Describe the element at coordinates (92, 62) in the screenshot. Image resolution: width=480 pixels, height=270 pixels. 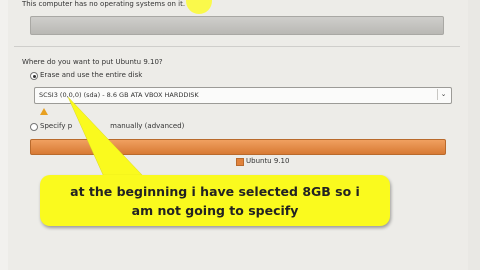
I see `install-question: Where do you want to put Ubuntu 9.10?` at that location.